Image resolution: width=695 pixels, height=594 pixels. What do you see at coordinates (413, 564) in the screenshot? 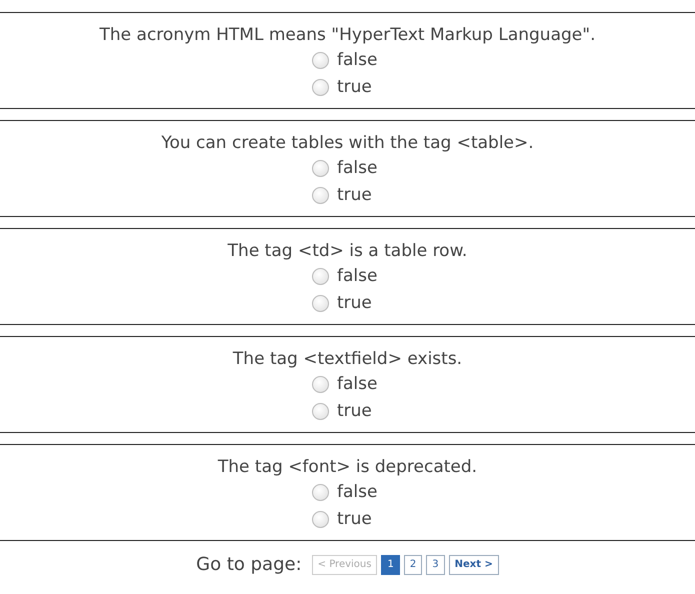
I see `page-button: 2` at bounding box center [413, 564].